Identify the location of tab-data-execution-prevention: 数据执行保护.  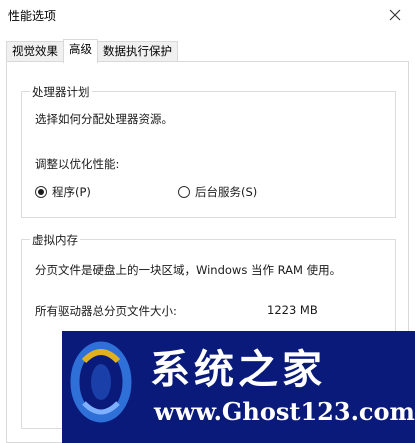
(137, 51).